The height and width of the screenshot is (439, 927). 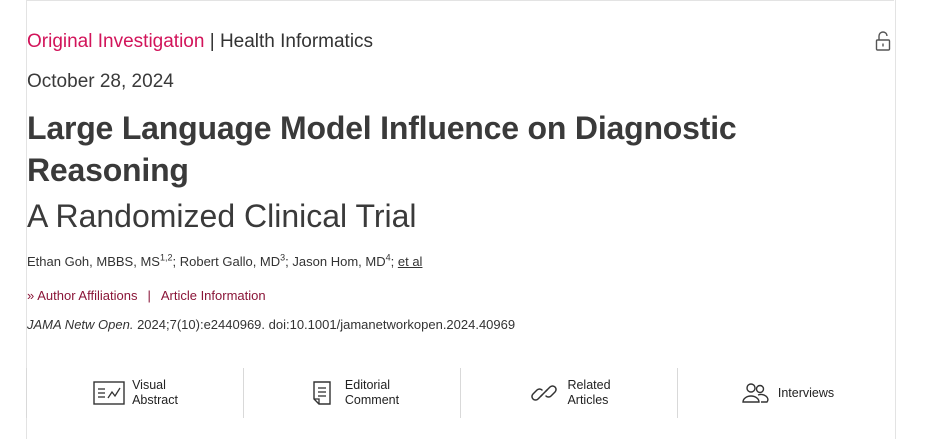 I want to click on tool-label: Related Articles, so click(x=588, y=393).